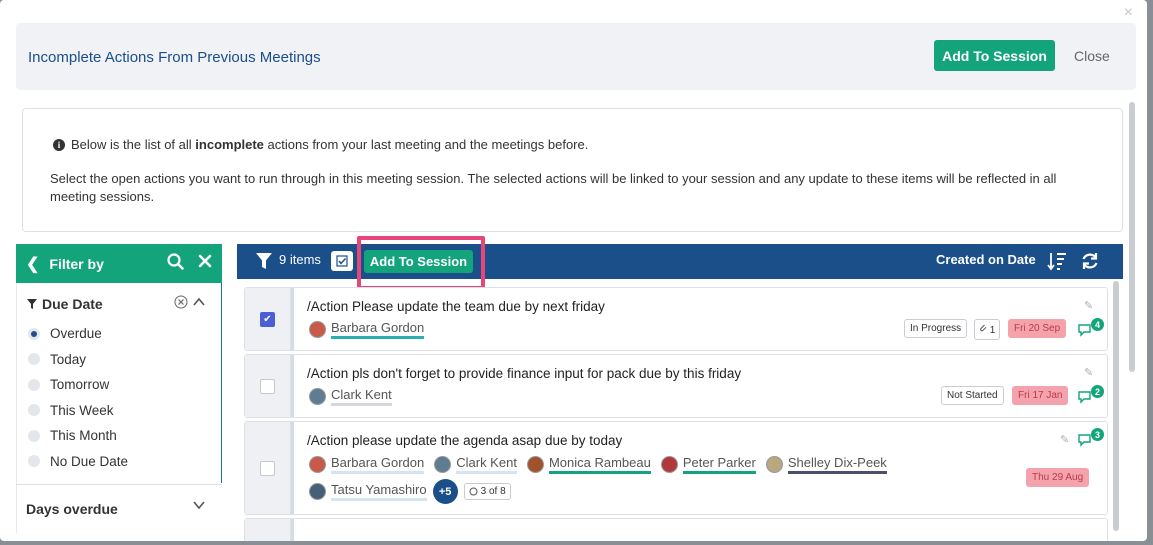 This screenshot has height=545, width=1153. What do you see at coordinates (175, 263) in the screenshot?
I see `search-icon` at bounding box center [175, 263].